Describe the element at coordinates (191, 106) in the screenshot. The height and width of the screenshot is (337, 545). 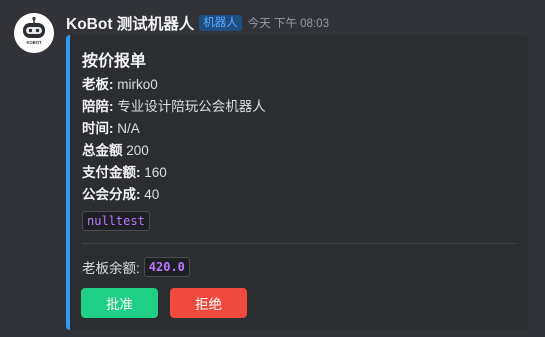
I see `field-value: 专业设计陪玩公会机器人` at that location.